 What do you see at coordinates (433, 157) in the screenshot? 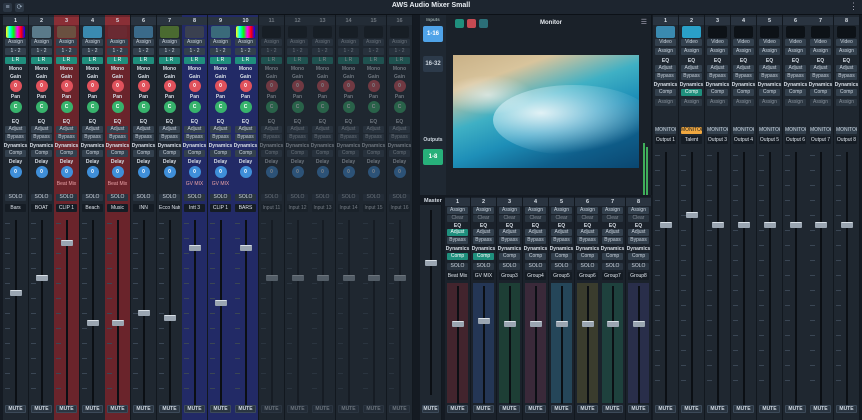
I see `output-bank-1-8-button: 1-8` at bounding box center [433, 157].